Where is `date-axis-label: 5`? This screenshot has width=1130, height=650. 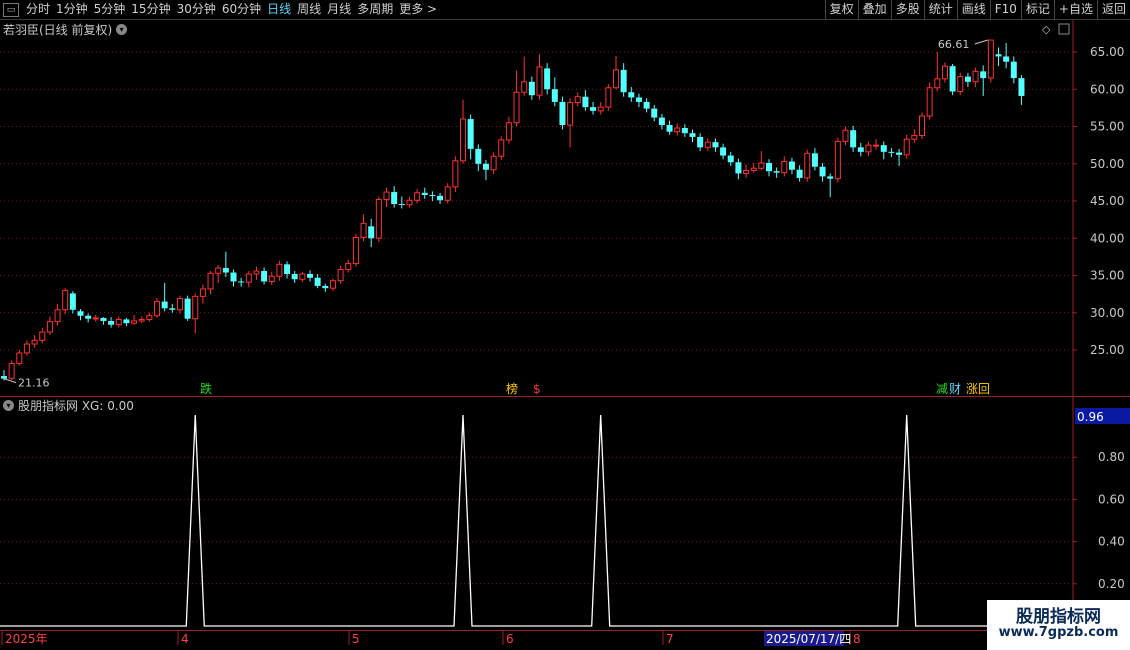 date-axis-label: 5 is located at coordinates (356, 639).